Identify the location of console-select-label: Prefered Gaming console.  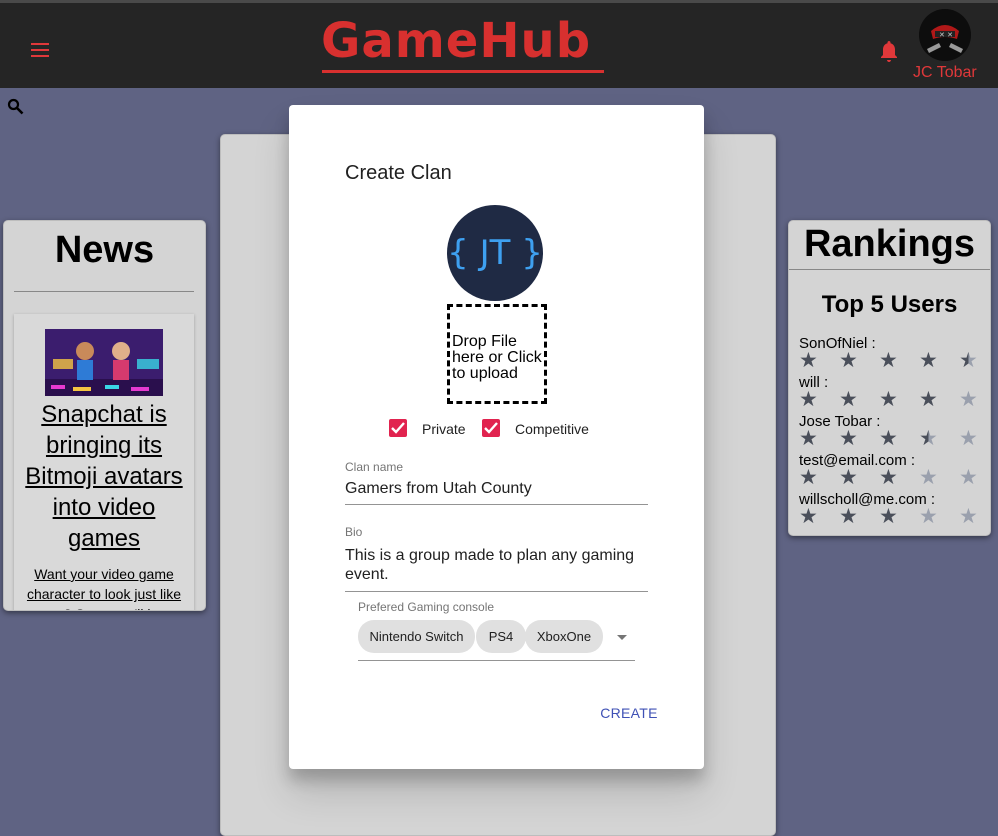
(426, 607).